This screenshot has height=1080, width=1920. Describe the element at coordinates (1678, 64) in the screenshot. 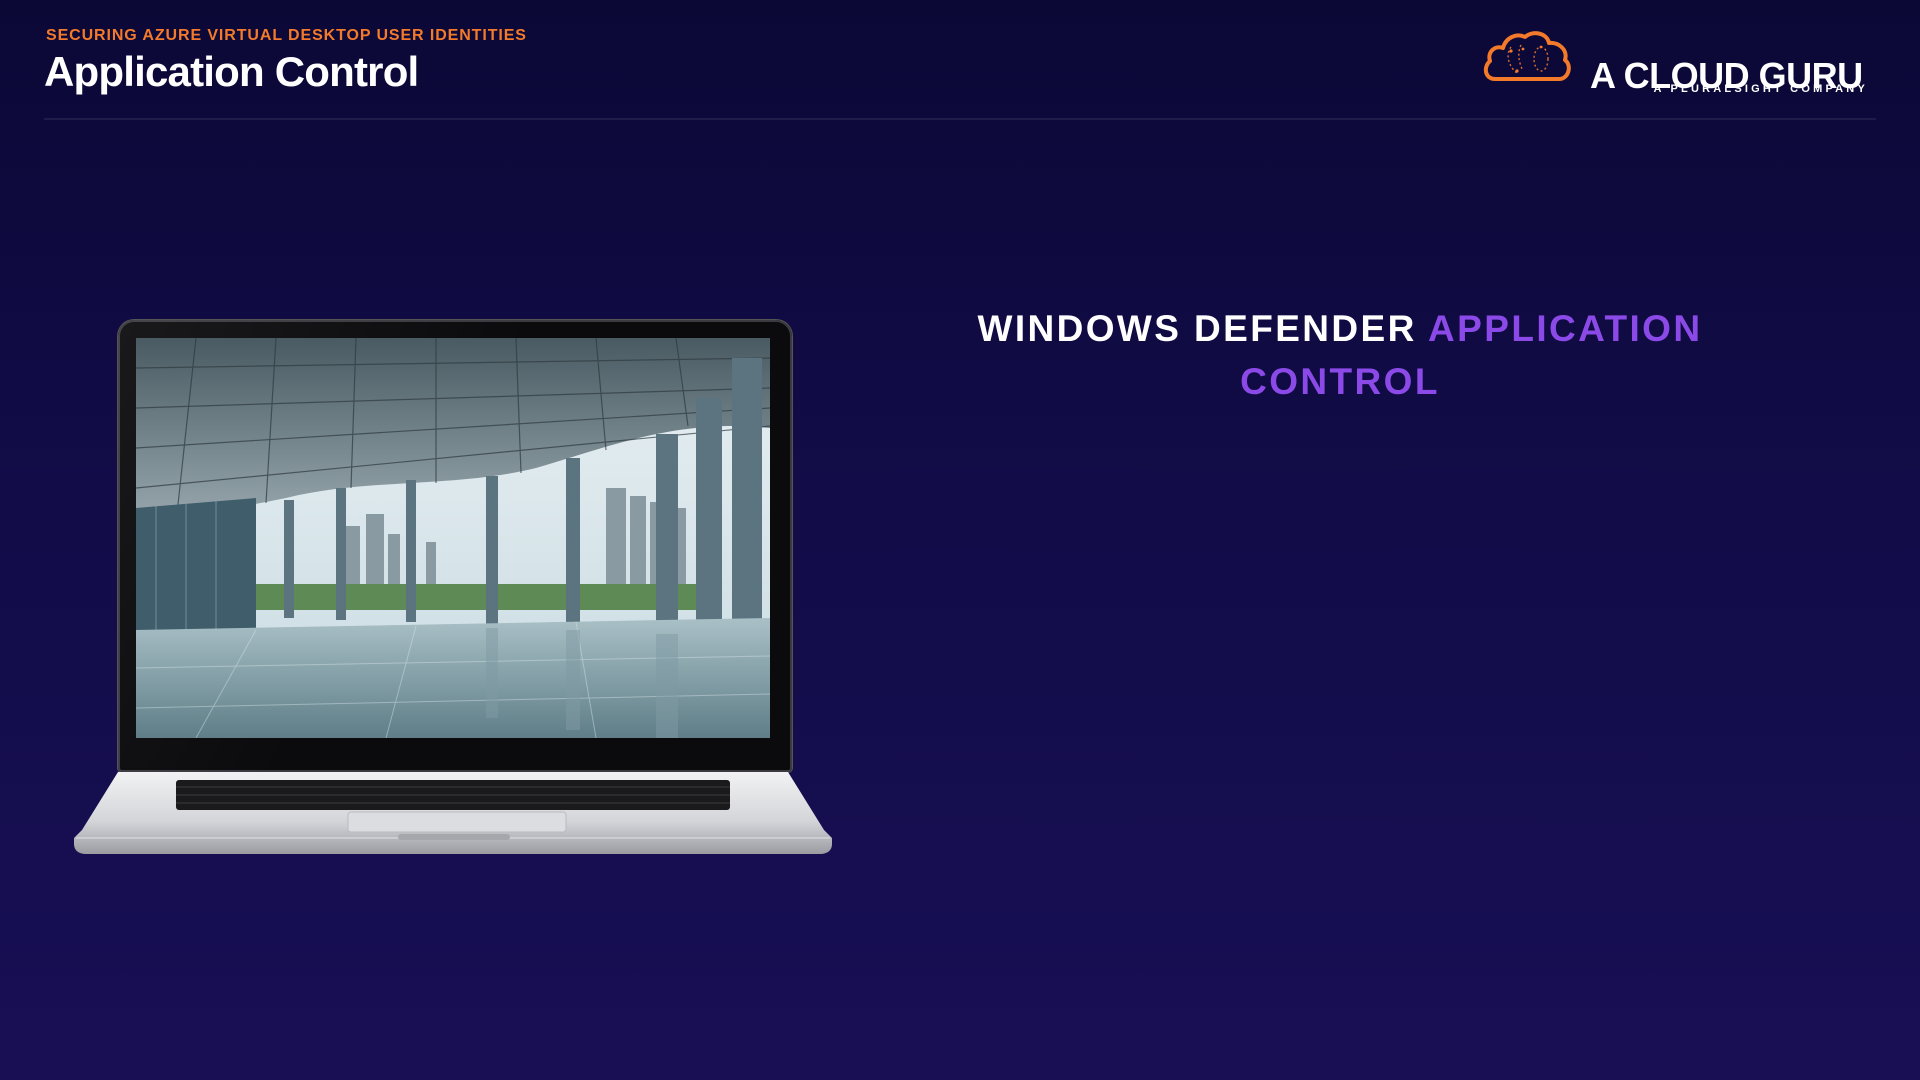

I see `brand-logo: A CLOUD GURU A PLURALSIGHT COMPANY` at that location.